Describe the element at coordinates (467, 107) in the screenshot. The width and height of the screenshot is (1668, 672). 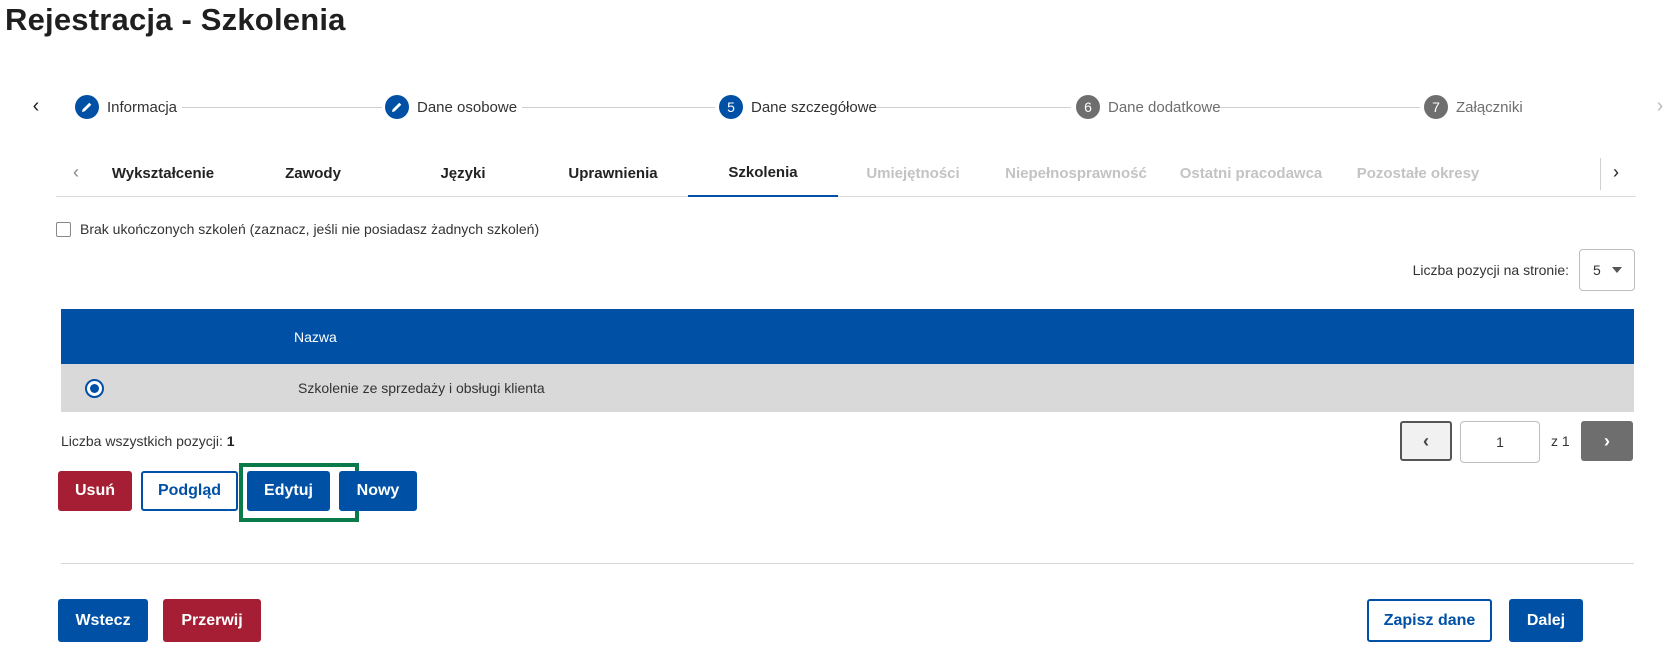
I see `step-label: Dane osobowe` at that location.